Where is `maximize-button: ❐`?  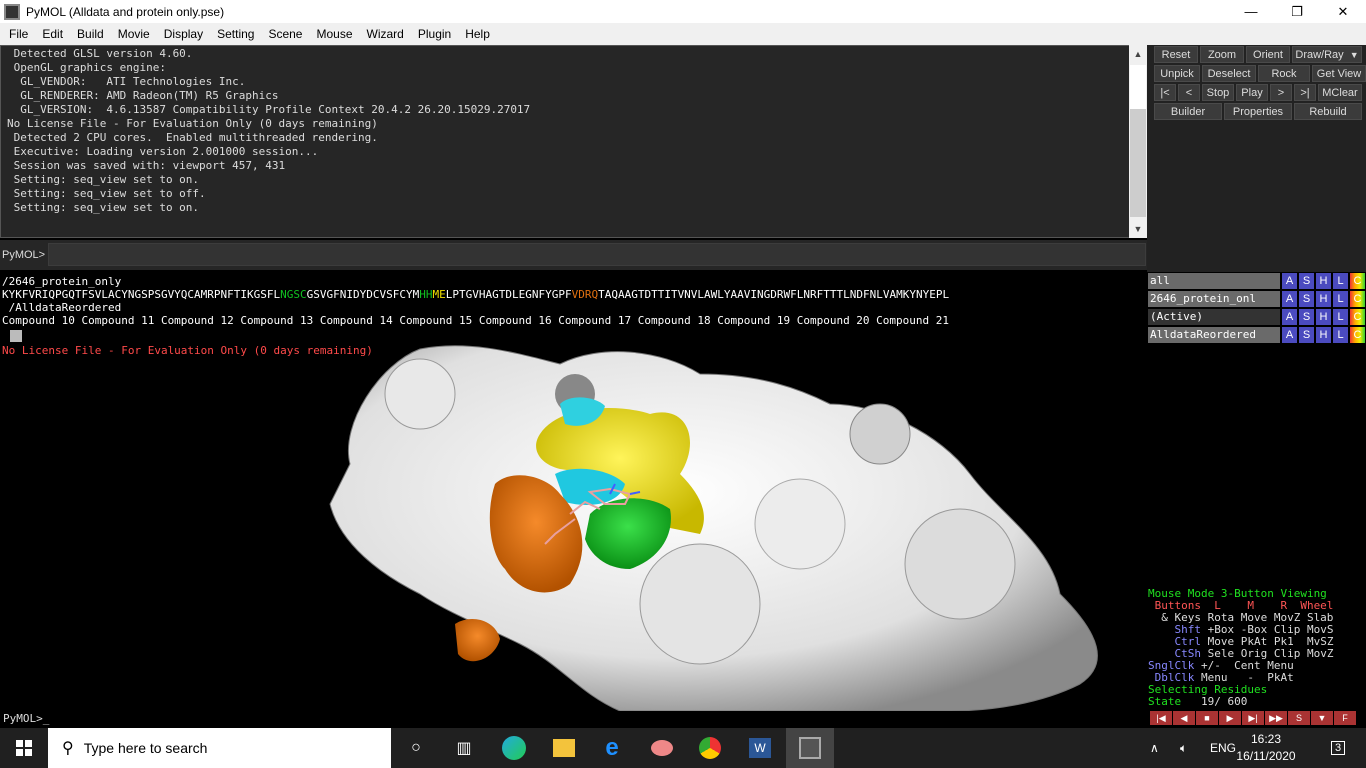 maximize-button: ❐ is located at coordinates (1297, 11).